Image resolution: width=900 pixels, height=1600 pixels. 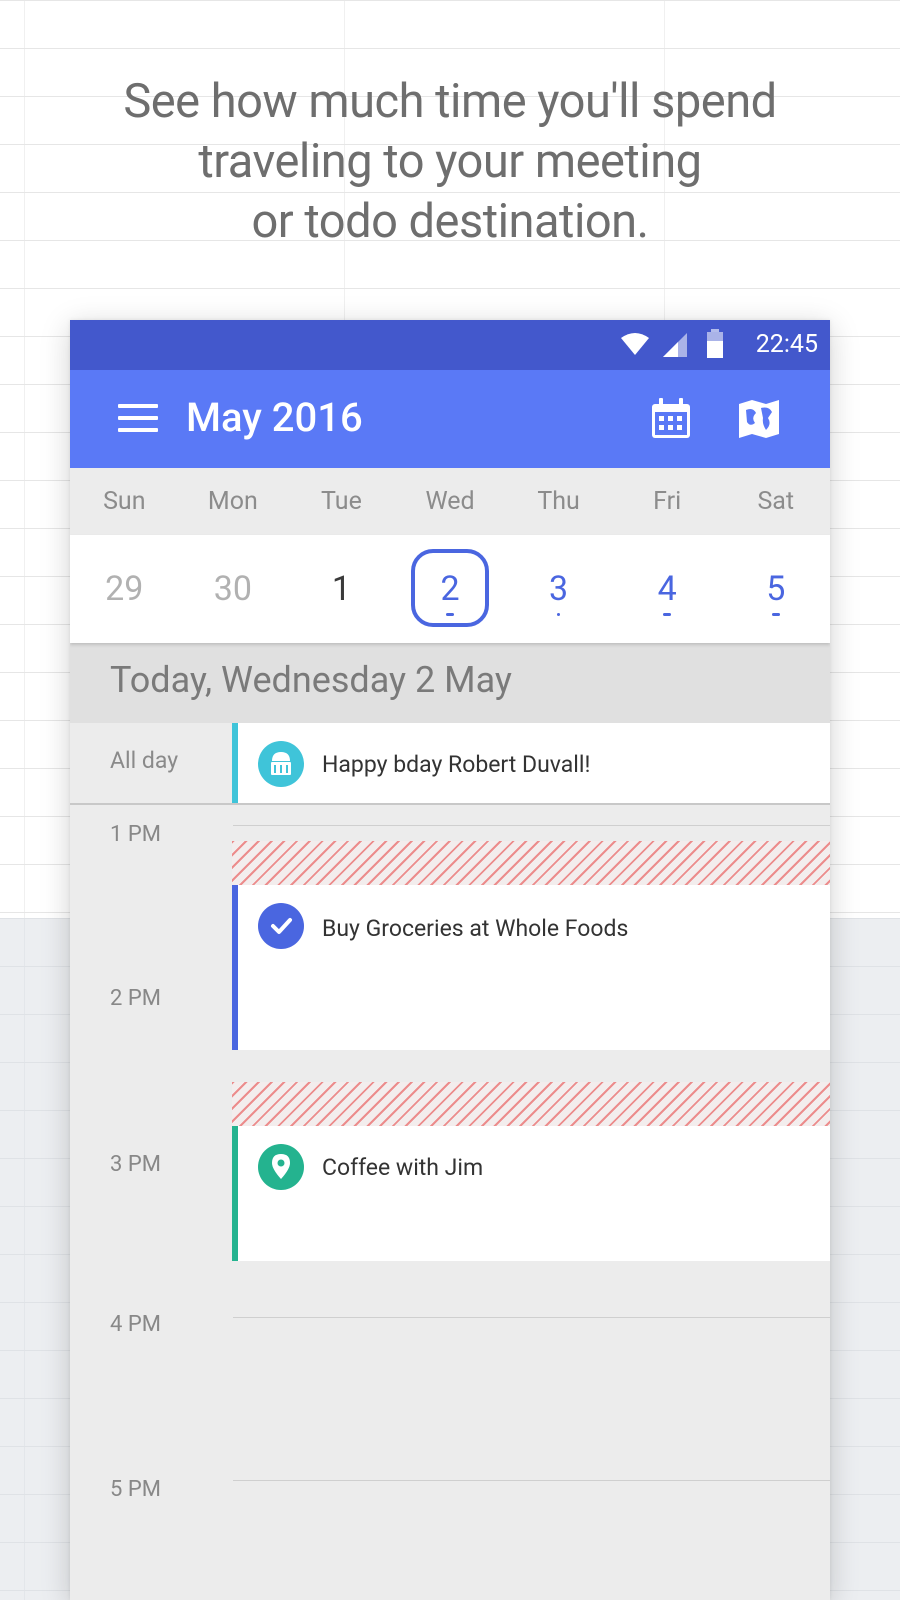 I want to click on date-cell-2-selected: 2, so click(x=450, y=589).